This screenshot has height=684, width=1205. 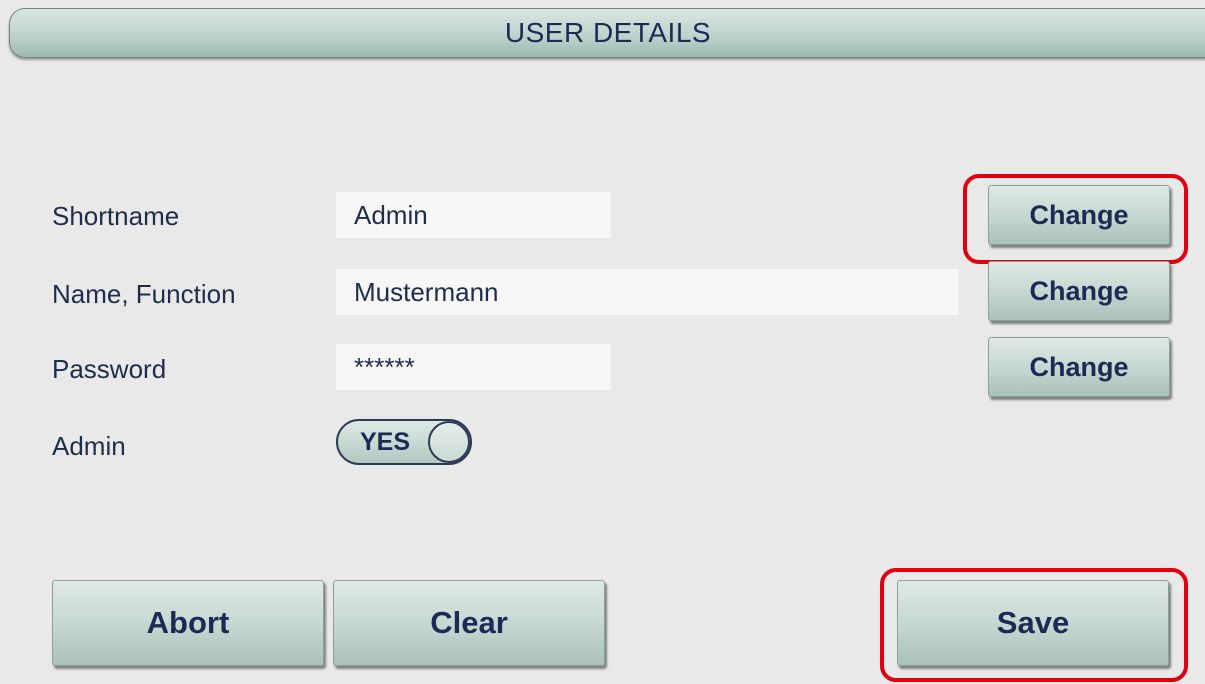 I want to click on change-password-button: Change, so click(x=1079, y=367).